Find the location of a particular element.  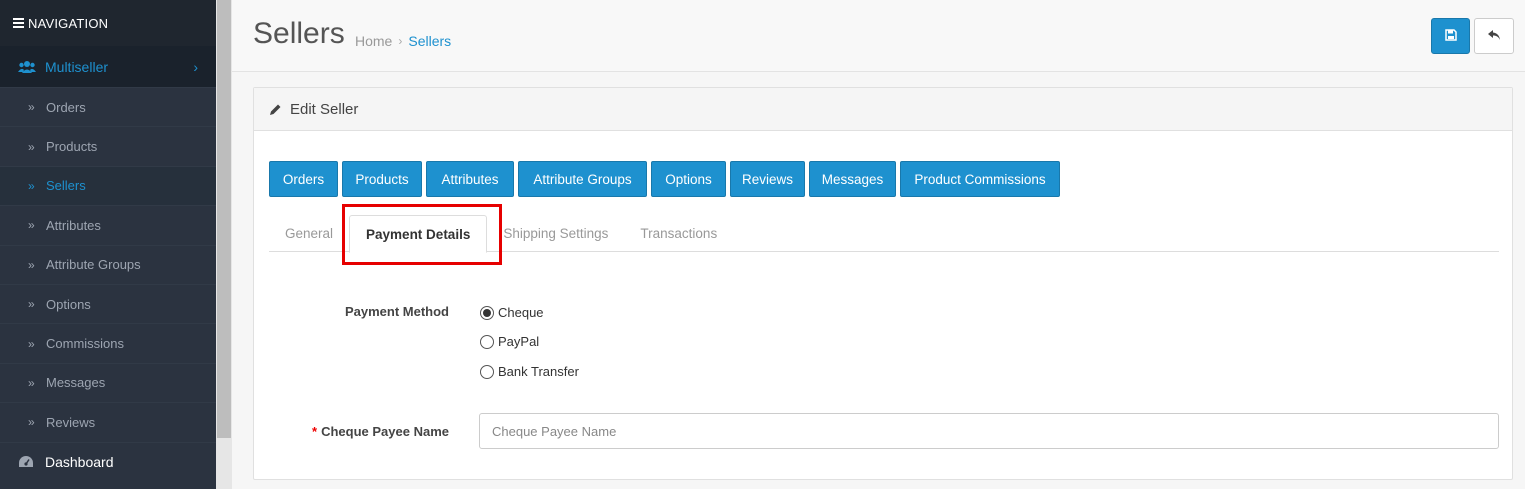

sidebar-item-commissions: » Commissions is located at coordinates (108, 342).